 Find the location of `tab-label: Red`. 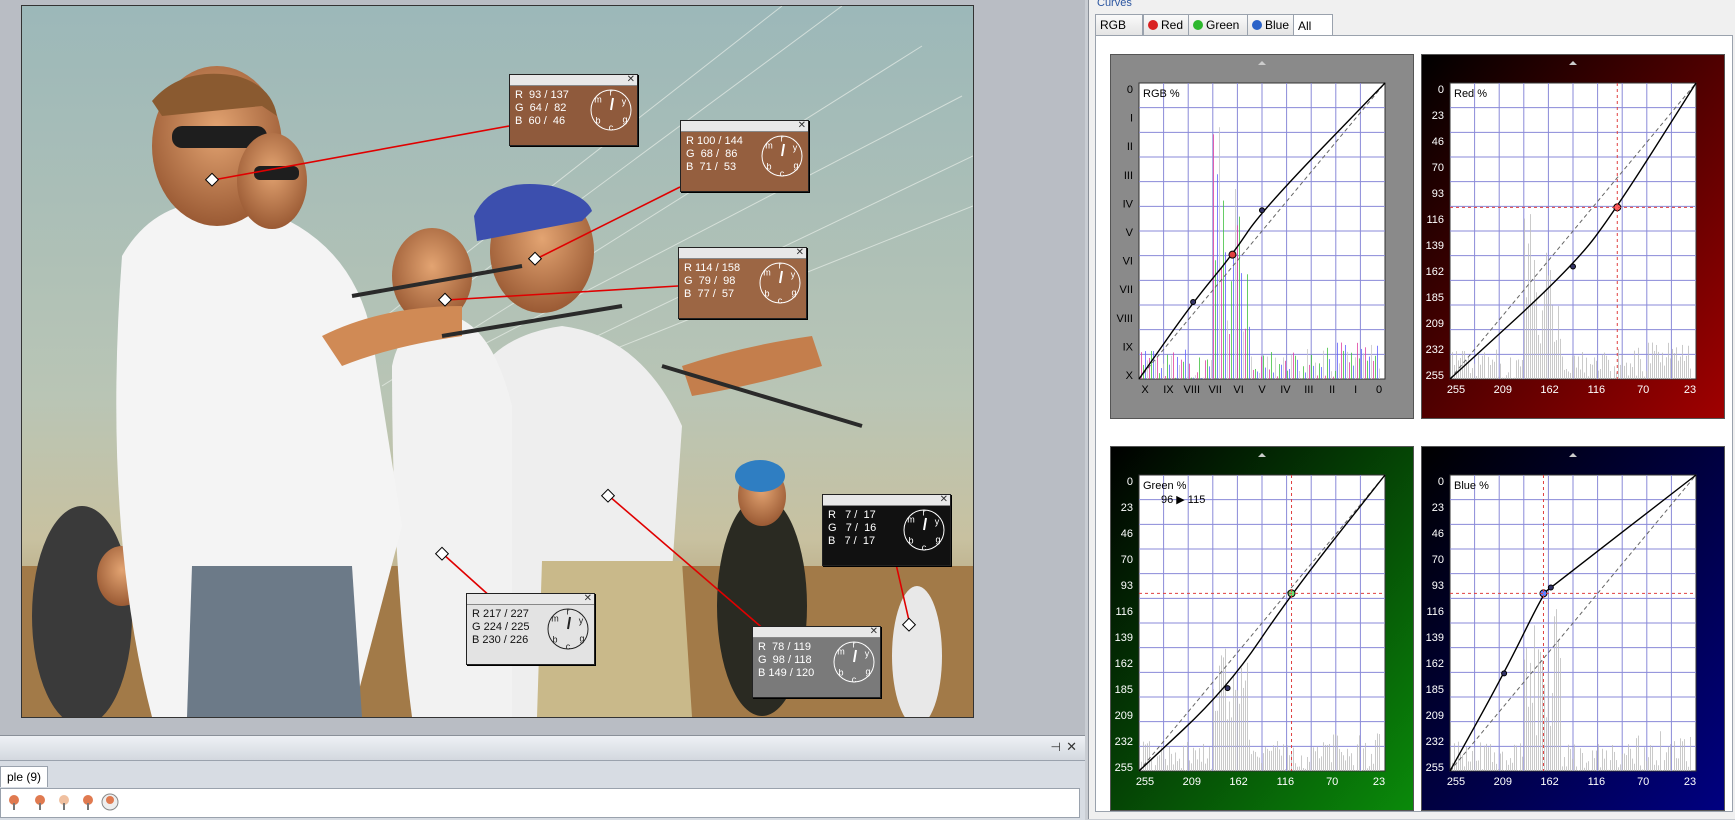

tab-label: Red is located at coordinates (1172, 25).